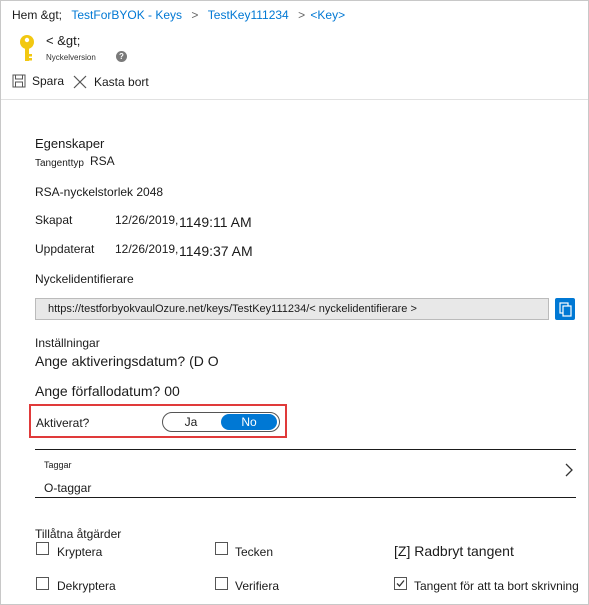 This screenshot has height=605, width=589. I want to click on enabled-toggle: Ja No, so click(221, 422).